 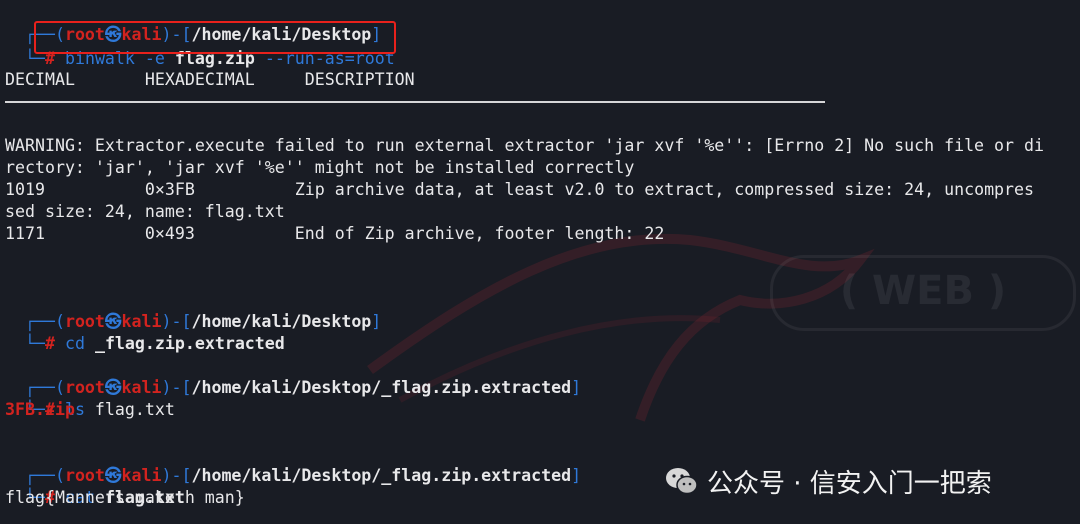 What do you see at coordinates (74, 343) in the screenshot?
I see `command-program: cd` at bounding box center [74, 343].